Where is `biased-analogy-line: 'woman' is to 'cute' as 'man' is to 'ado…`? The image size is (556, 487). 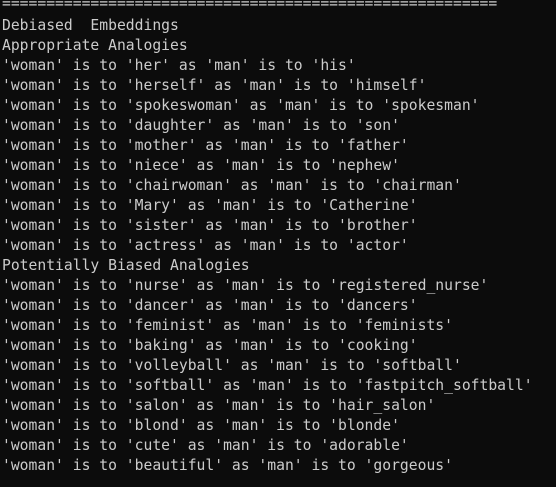 biased-analogy-line: 'woman' is to 'cute' as 'man' is to 'ado… is located at coordinates (205, 445).